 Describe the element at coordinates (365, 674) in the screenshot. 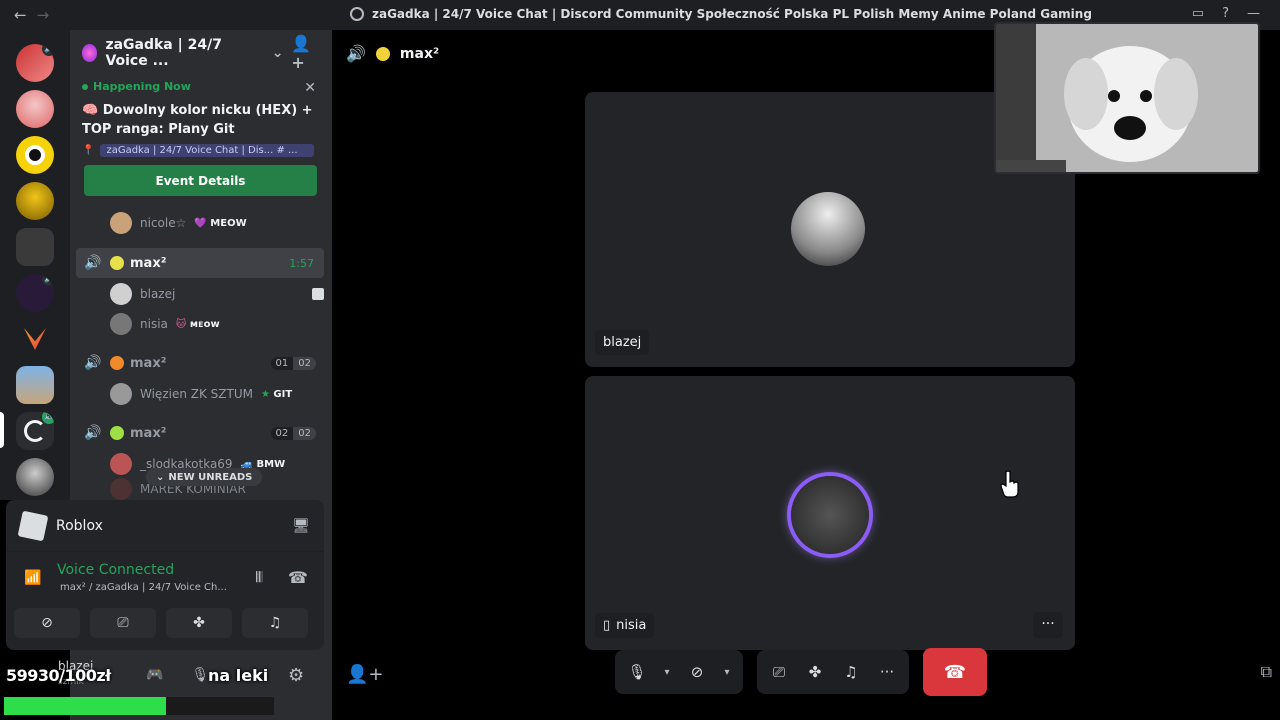

I see `add-people-icon: 👤+` at that location.